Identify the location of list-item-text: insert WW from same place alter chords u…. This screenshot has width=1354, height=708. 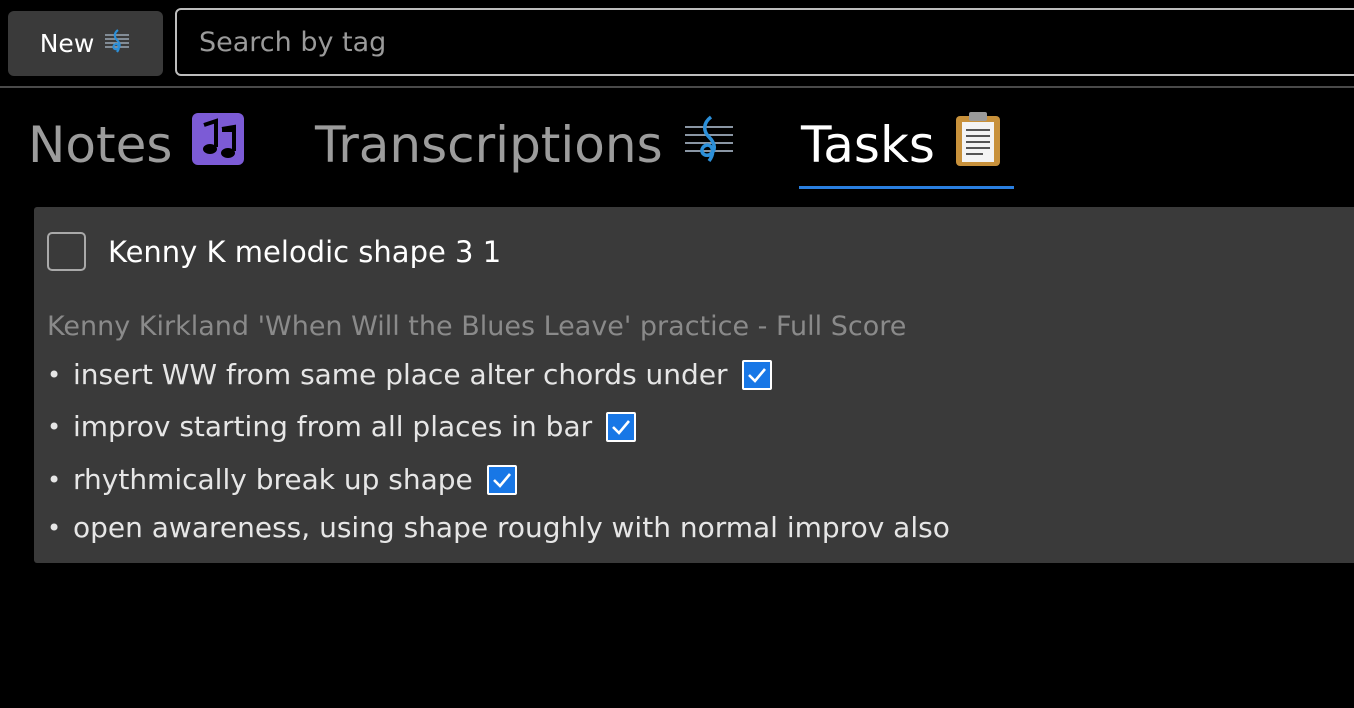
(400, 374).